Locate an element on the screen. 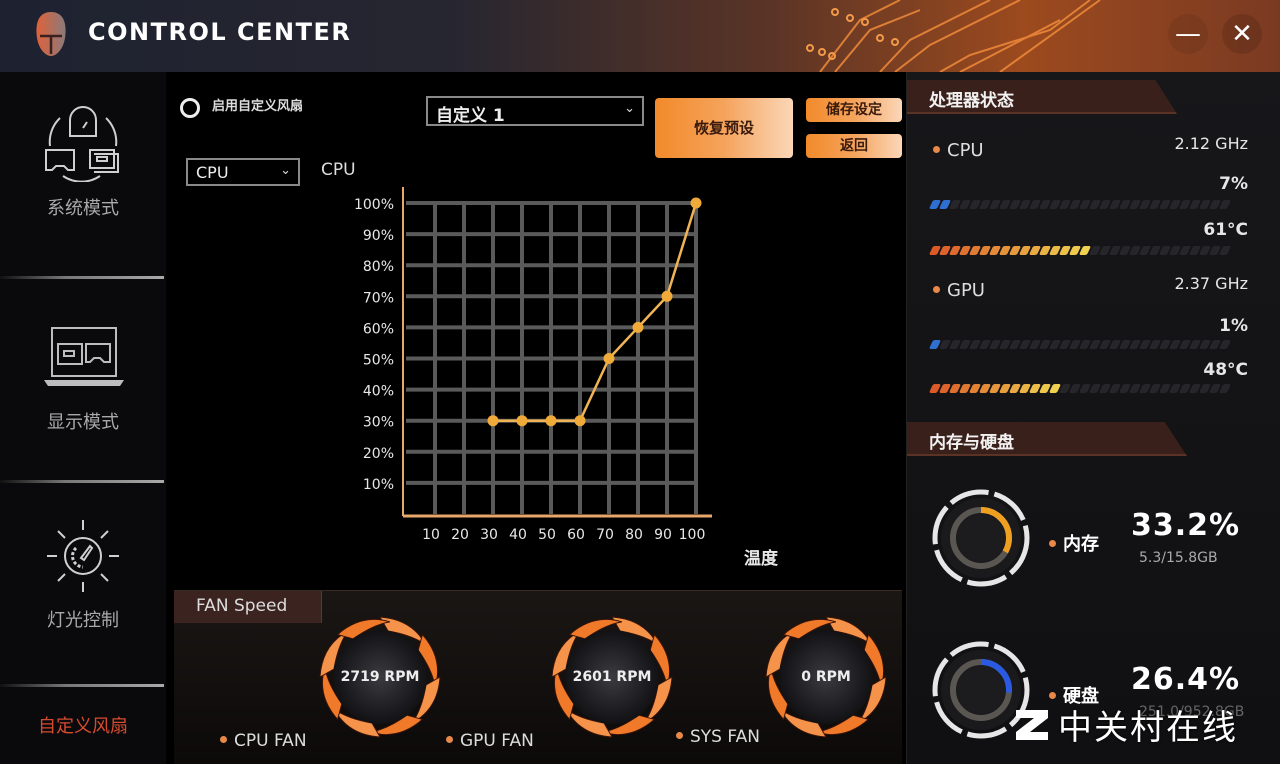 This screenshot has width=1280, height=764. circuit-decoration is located at coordinates (953, 36).